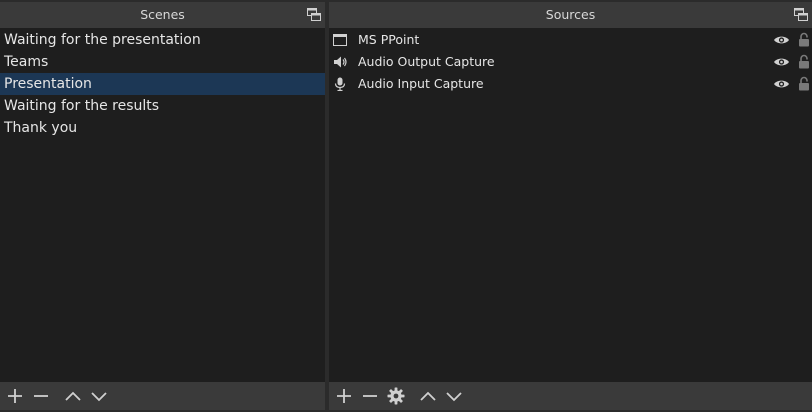  Describe the element at coordinates (162, 396) in the screenshot. I see `scenes-toolbar` at that location.